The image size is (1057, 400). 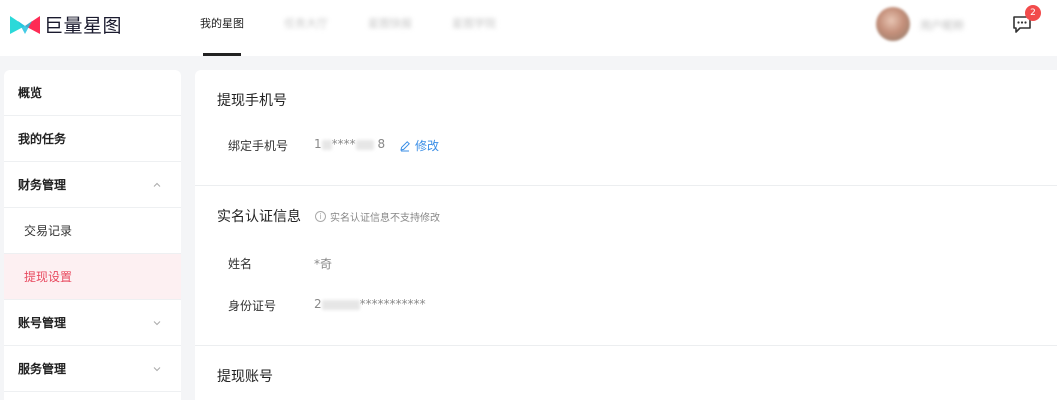 I want to click on sidebar-item-overview: 概览, so click(x=92, y=93).